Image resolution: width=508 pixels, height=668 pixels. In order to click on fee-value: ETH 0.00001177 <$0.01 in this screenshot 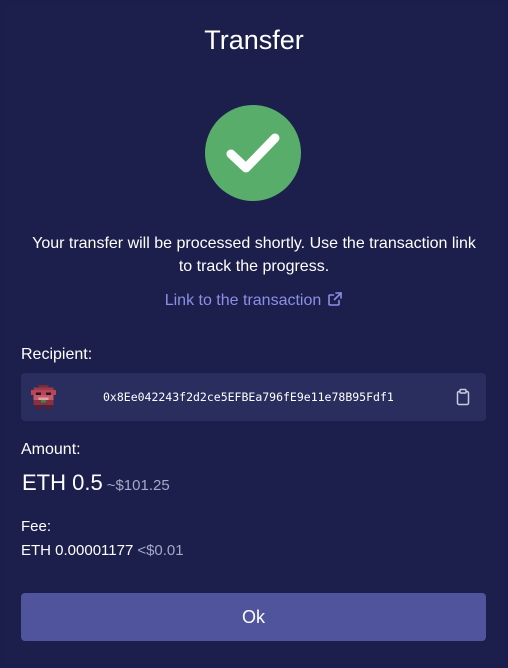, I will do `click(102, 550)`.